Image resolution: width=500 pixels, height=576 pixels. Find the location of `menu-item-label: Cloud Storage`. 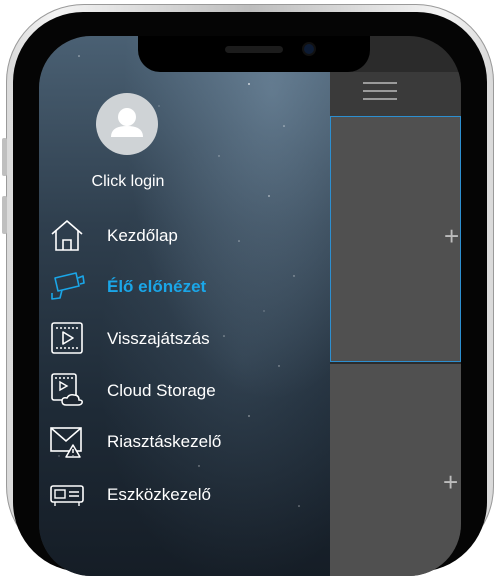

menu-item-label: Cloud Storage is located at coordinates (161, 390).